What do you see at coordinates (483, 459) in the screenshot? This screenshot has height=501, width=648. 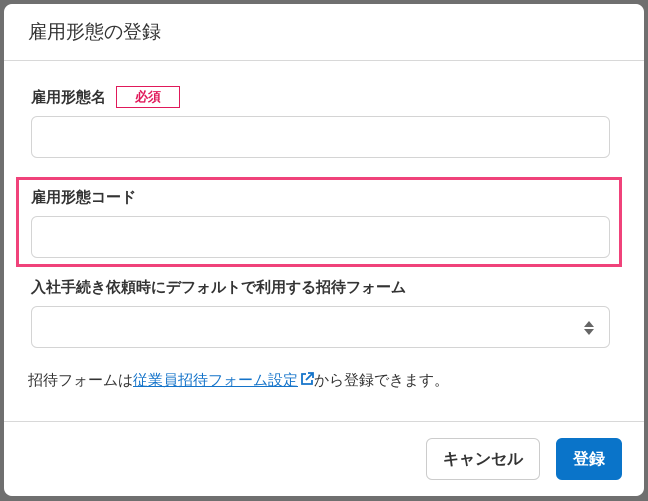 I see `cancel-button: キャンセル` at bounding box center [483, 459].